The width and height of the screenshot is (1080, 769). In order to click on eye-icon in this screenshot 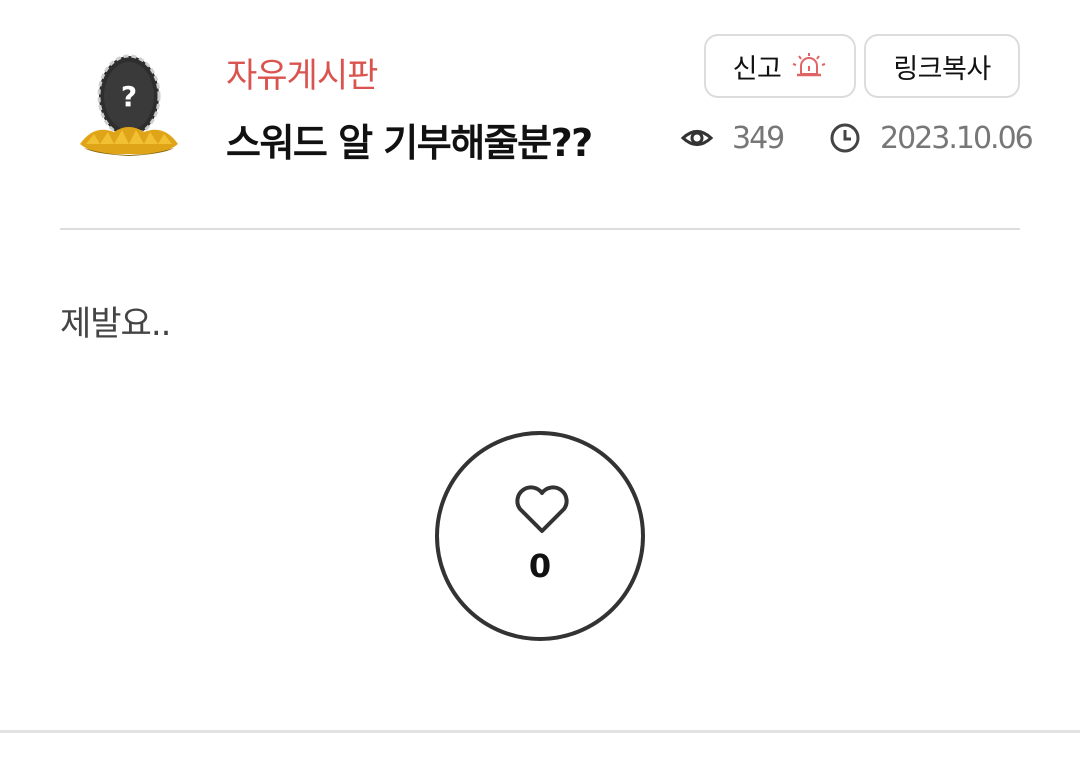, I will do `click(697, 138)`.